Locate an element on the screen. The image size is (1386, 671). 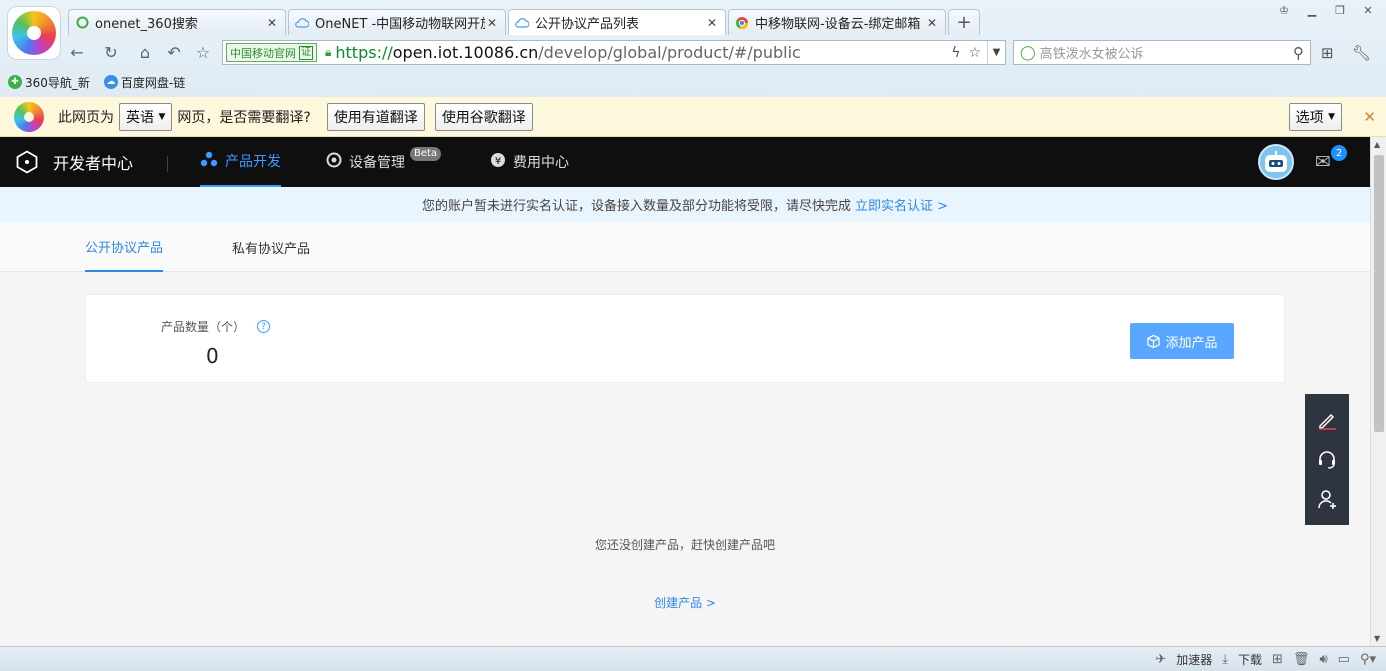
avatar is located at coordinates (1276, 162).